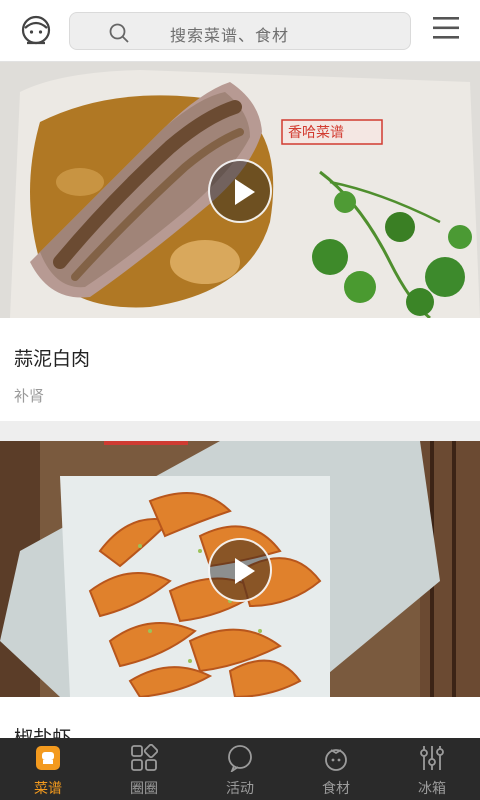 The image size is (480, 800). What do you see at coordinates (119, 33) in the screenshot?
I see `search-icon` at bounding box center [119, 33].